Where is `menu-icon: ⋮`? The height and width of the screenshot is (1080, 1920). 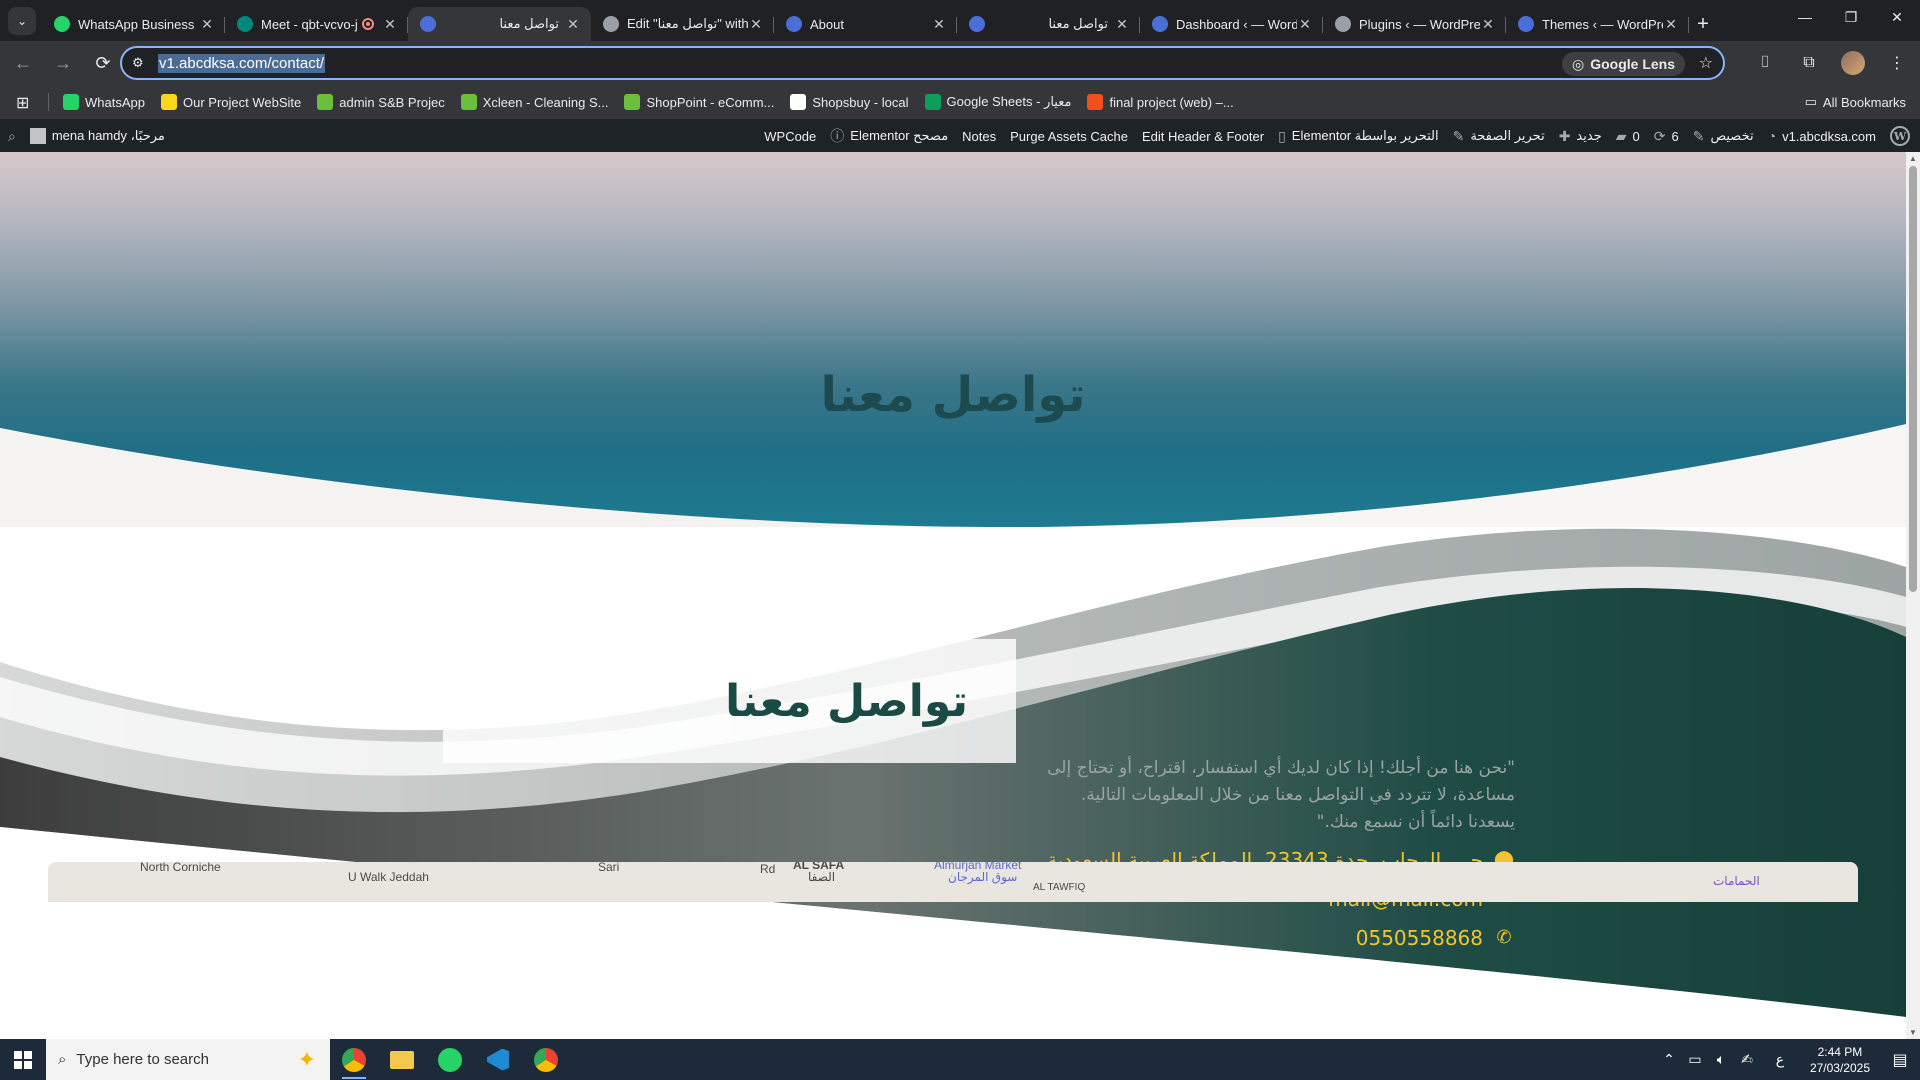
menu-icon: ⋮ is located at coordinates (1897, 63).